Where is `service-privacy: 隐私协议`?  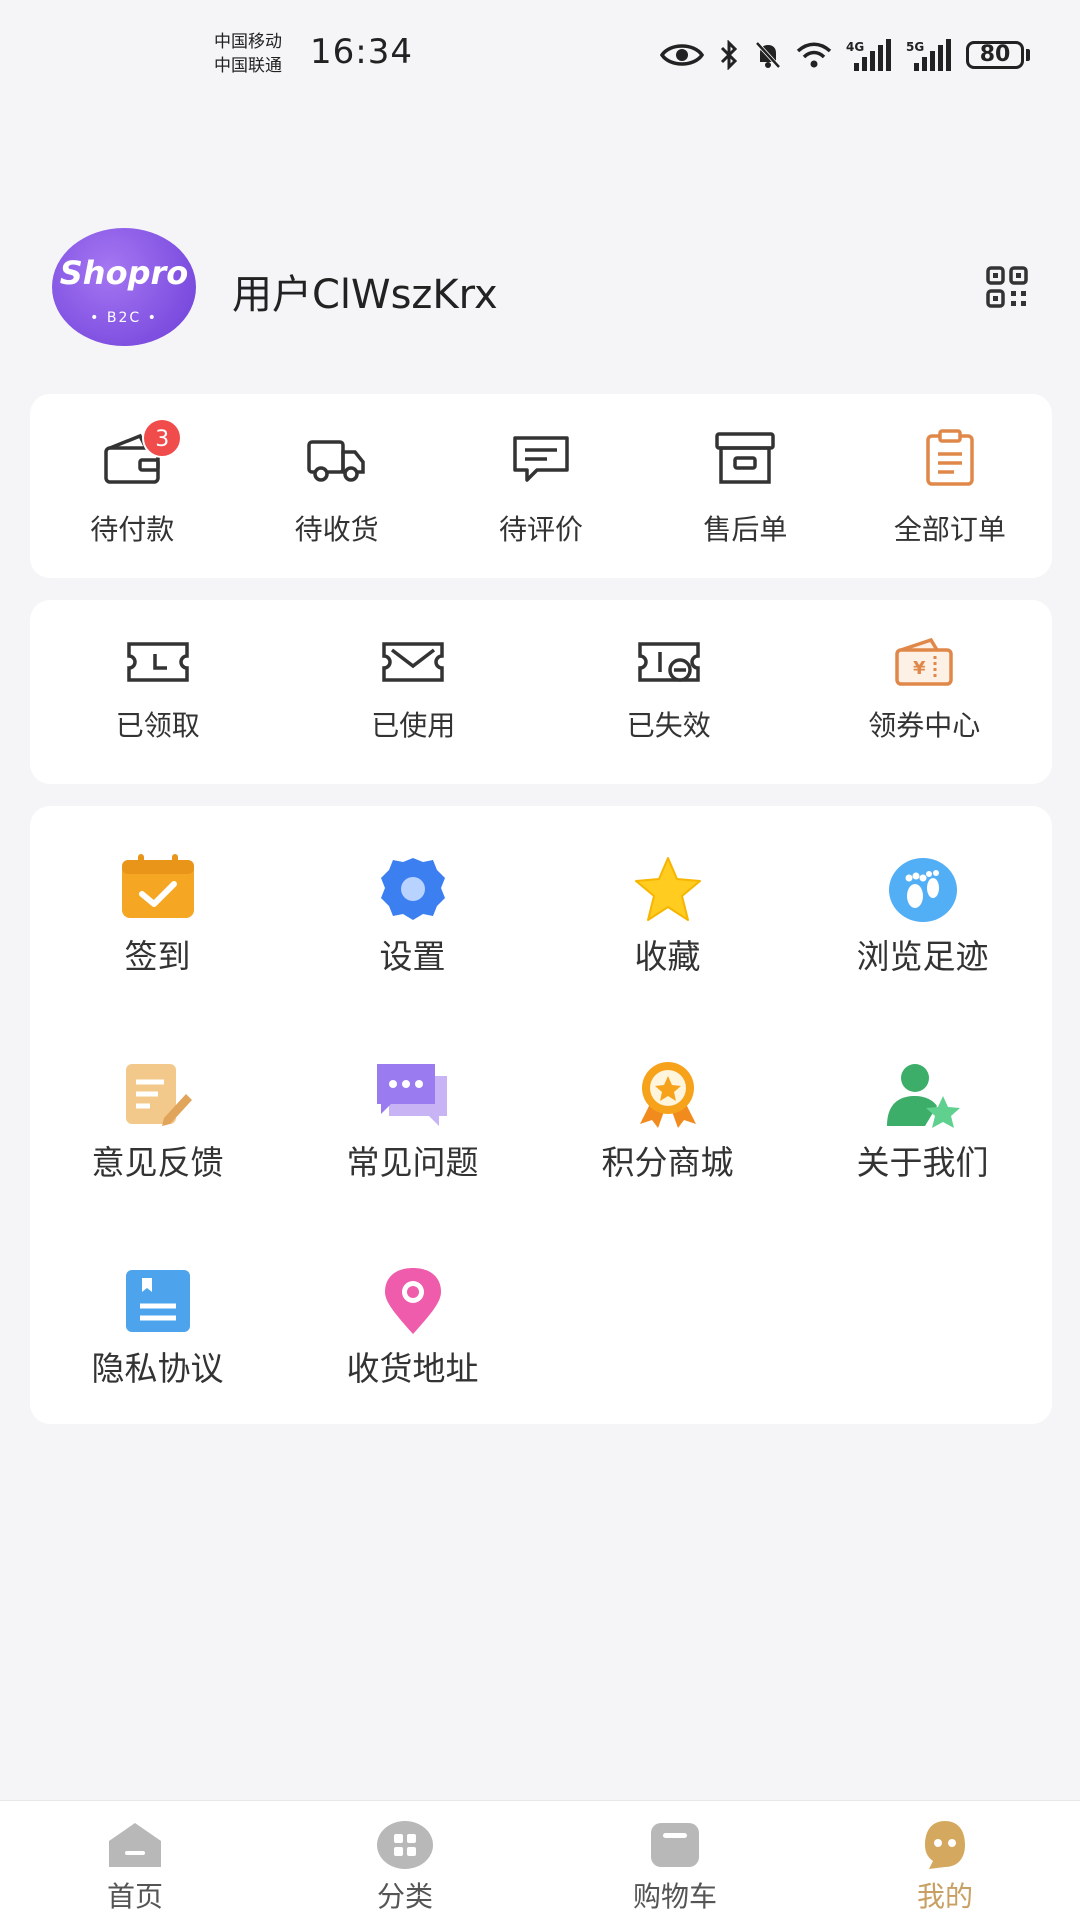
service-privacy: 隐私协议 is located at coordinates (157, 1328).